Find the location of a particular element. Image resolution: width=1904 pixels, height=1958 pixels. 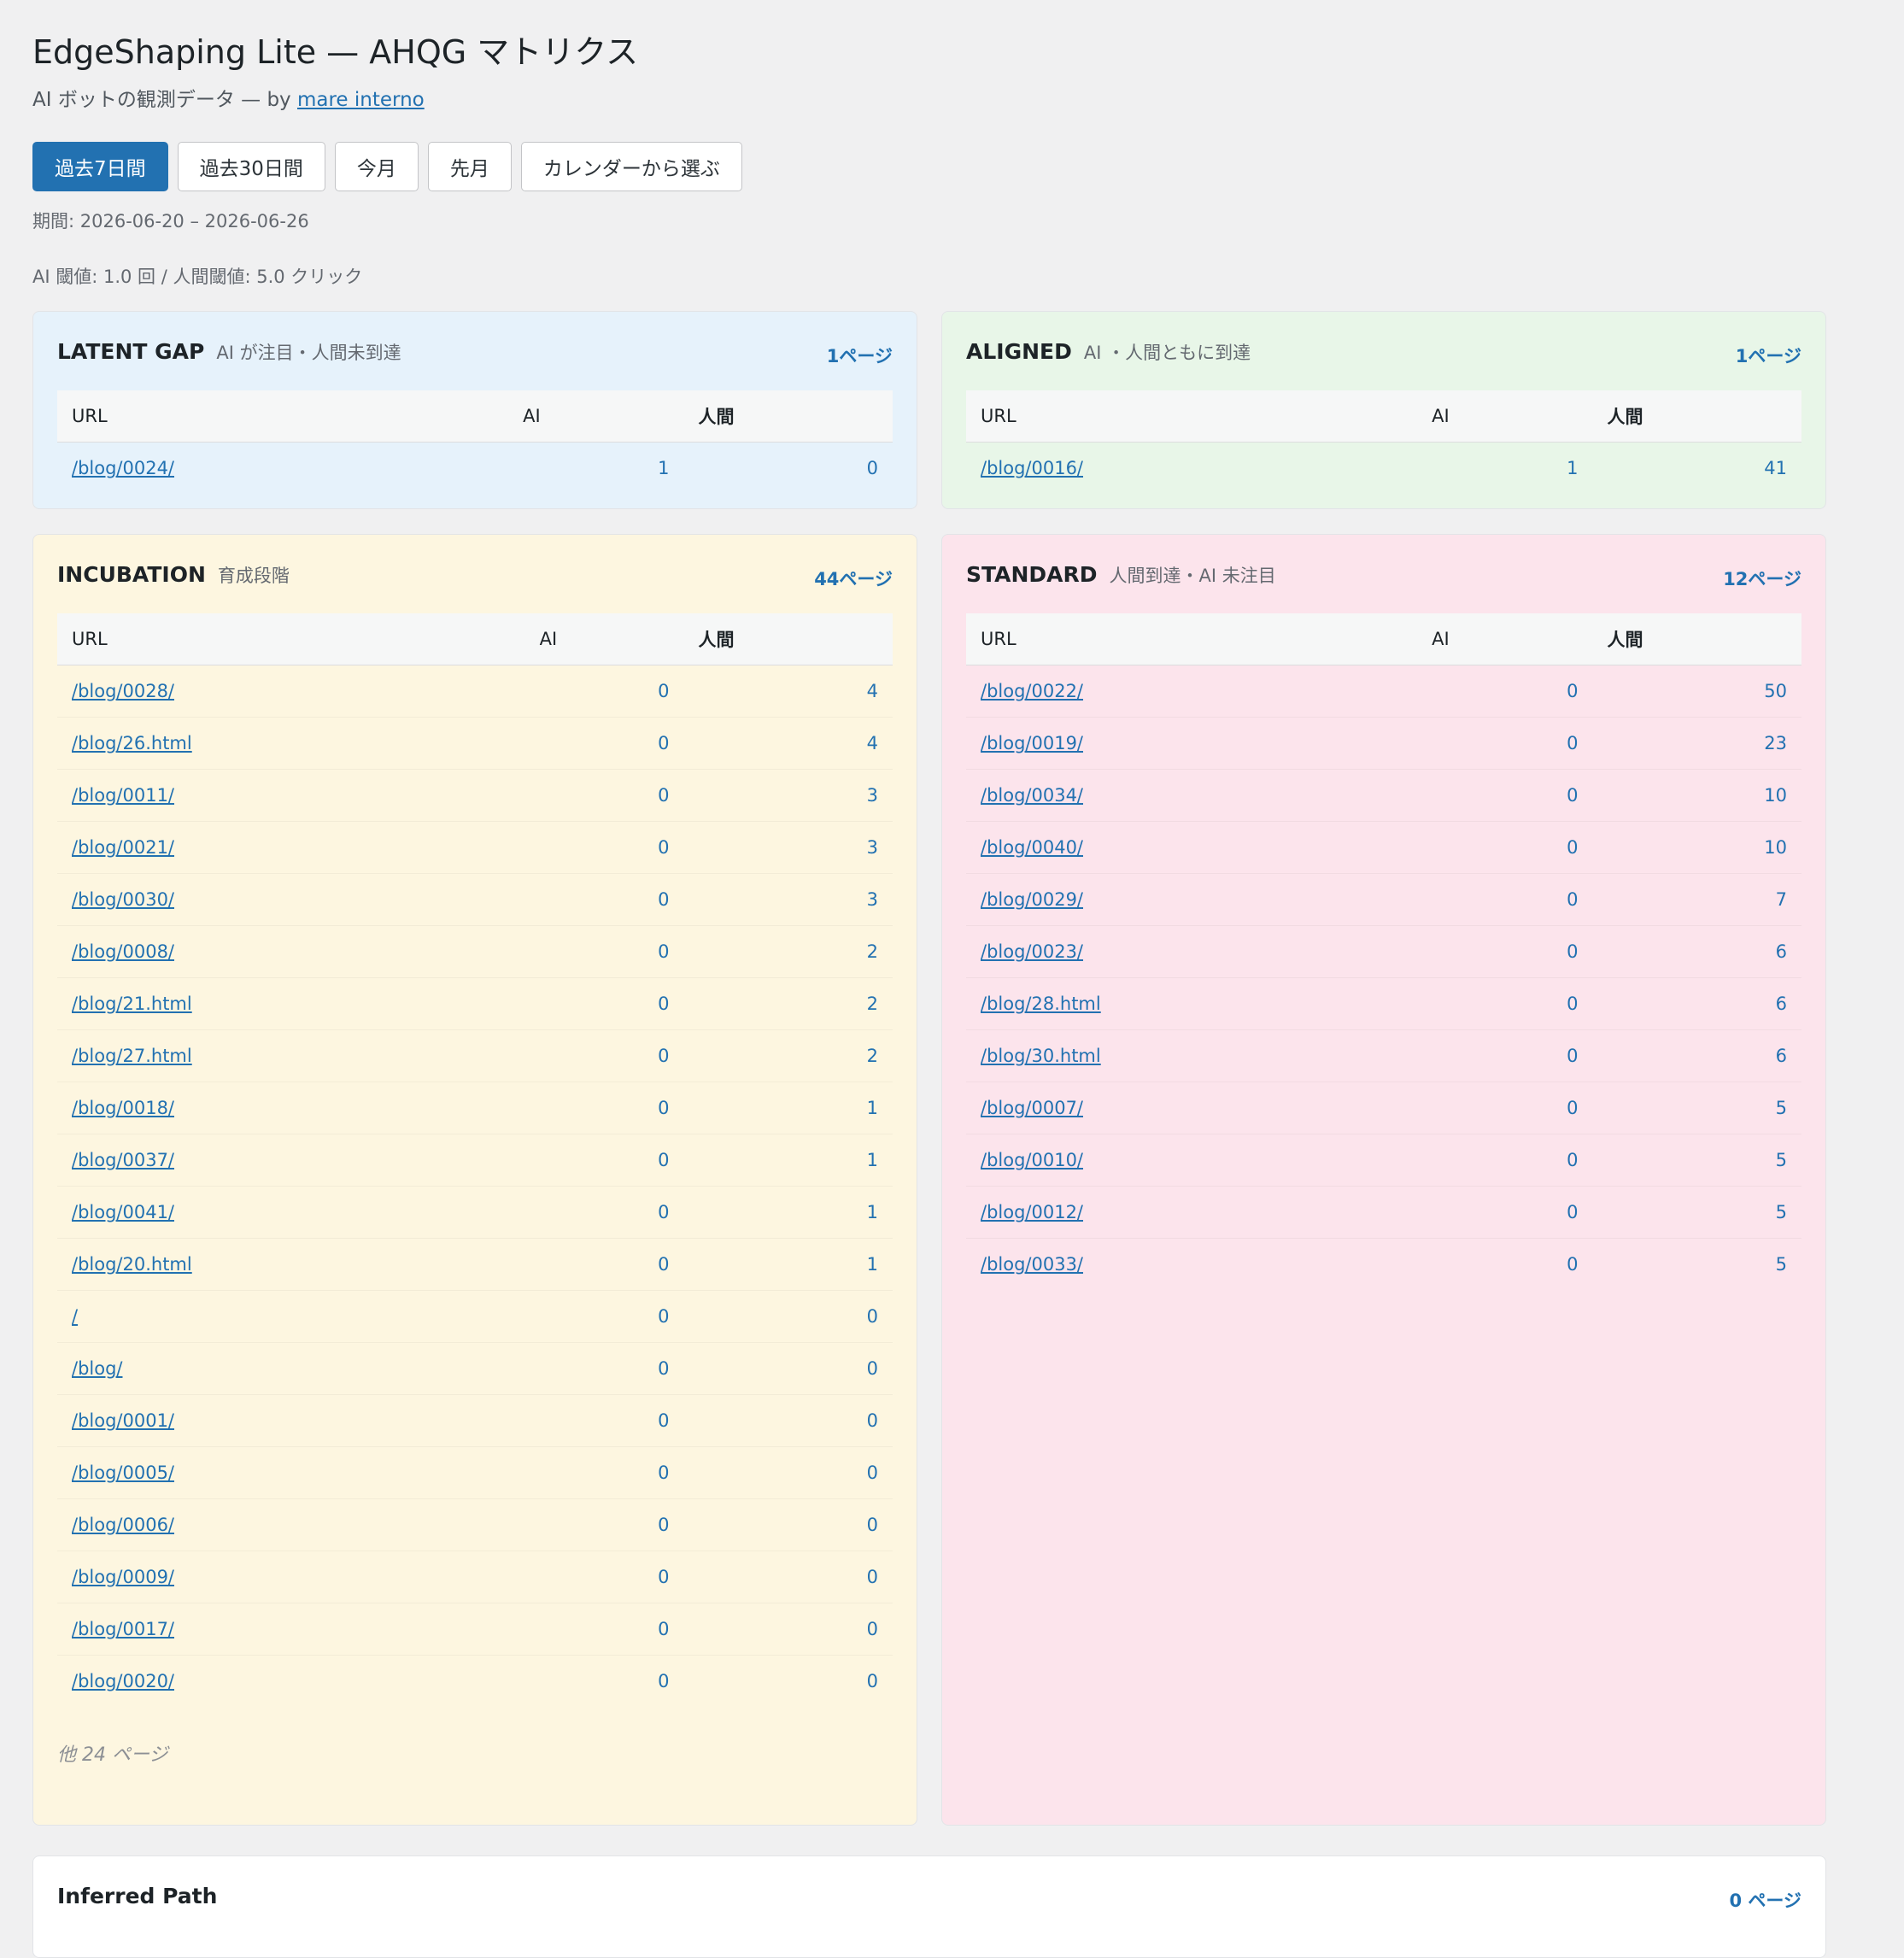

table-row: /blog/0023/0 6 is located at coordinates (1384, 951).